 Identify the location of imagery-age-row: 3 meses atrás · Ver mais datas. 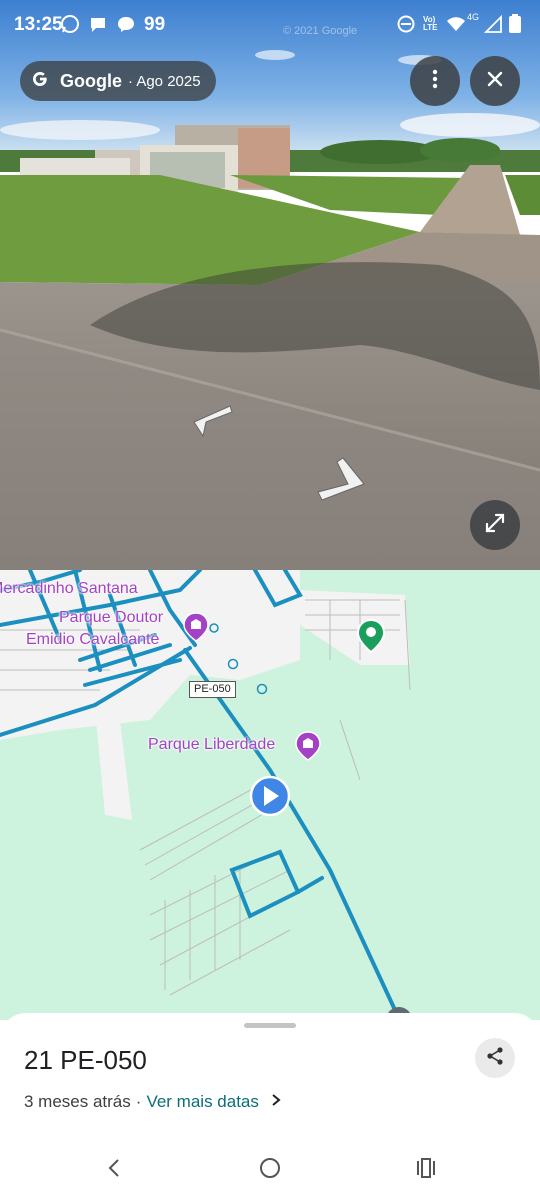
(152, 1102).